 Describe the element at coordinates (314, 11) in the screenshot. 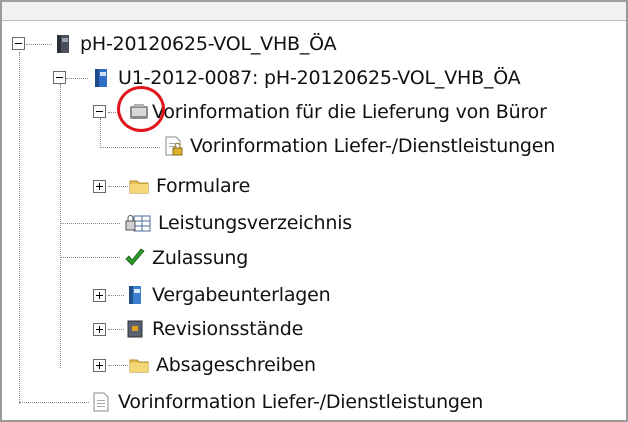

I see `panel-header-strip` at that location.